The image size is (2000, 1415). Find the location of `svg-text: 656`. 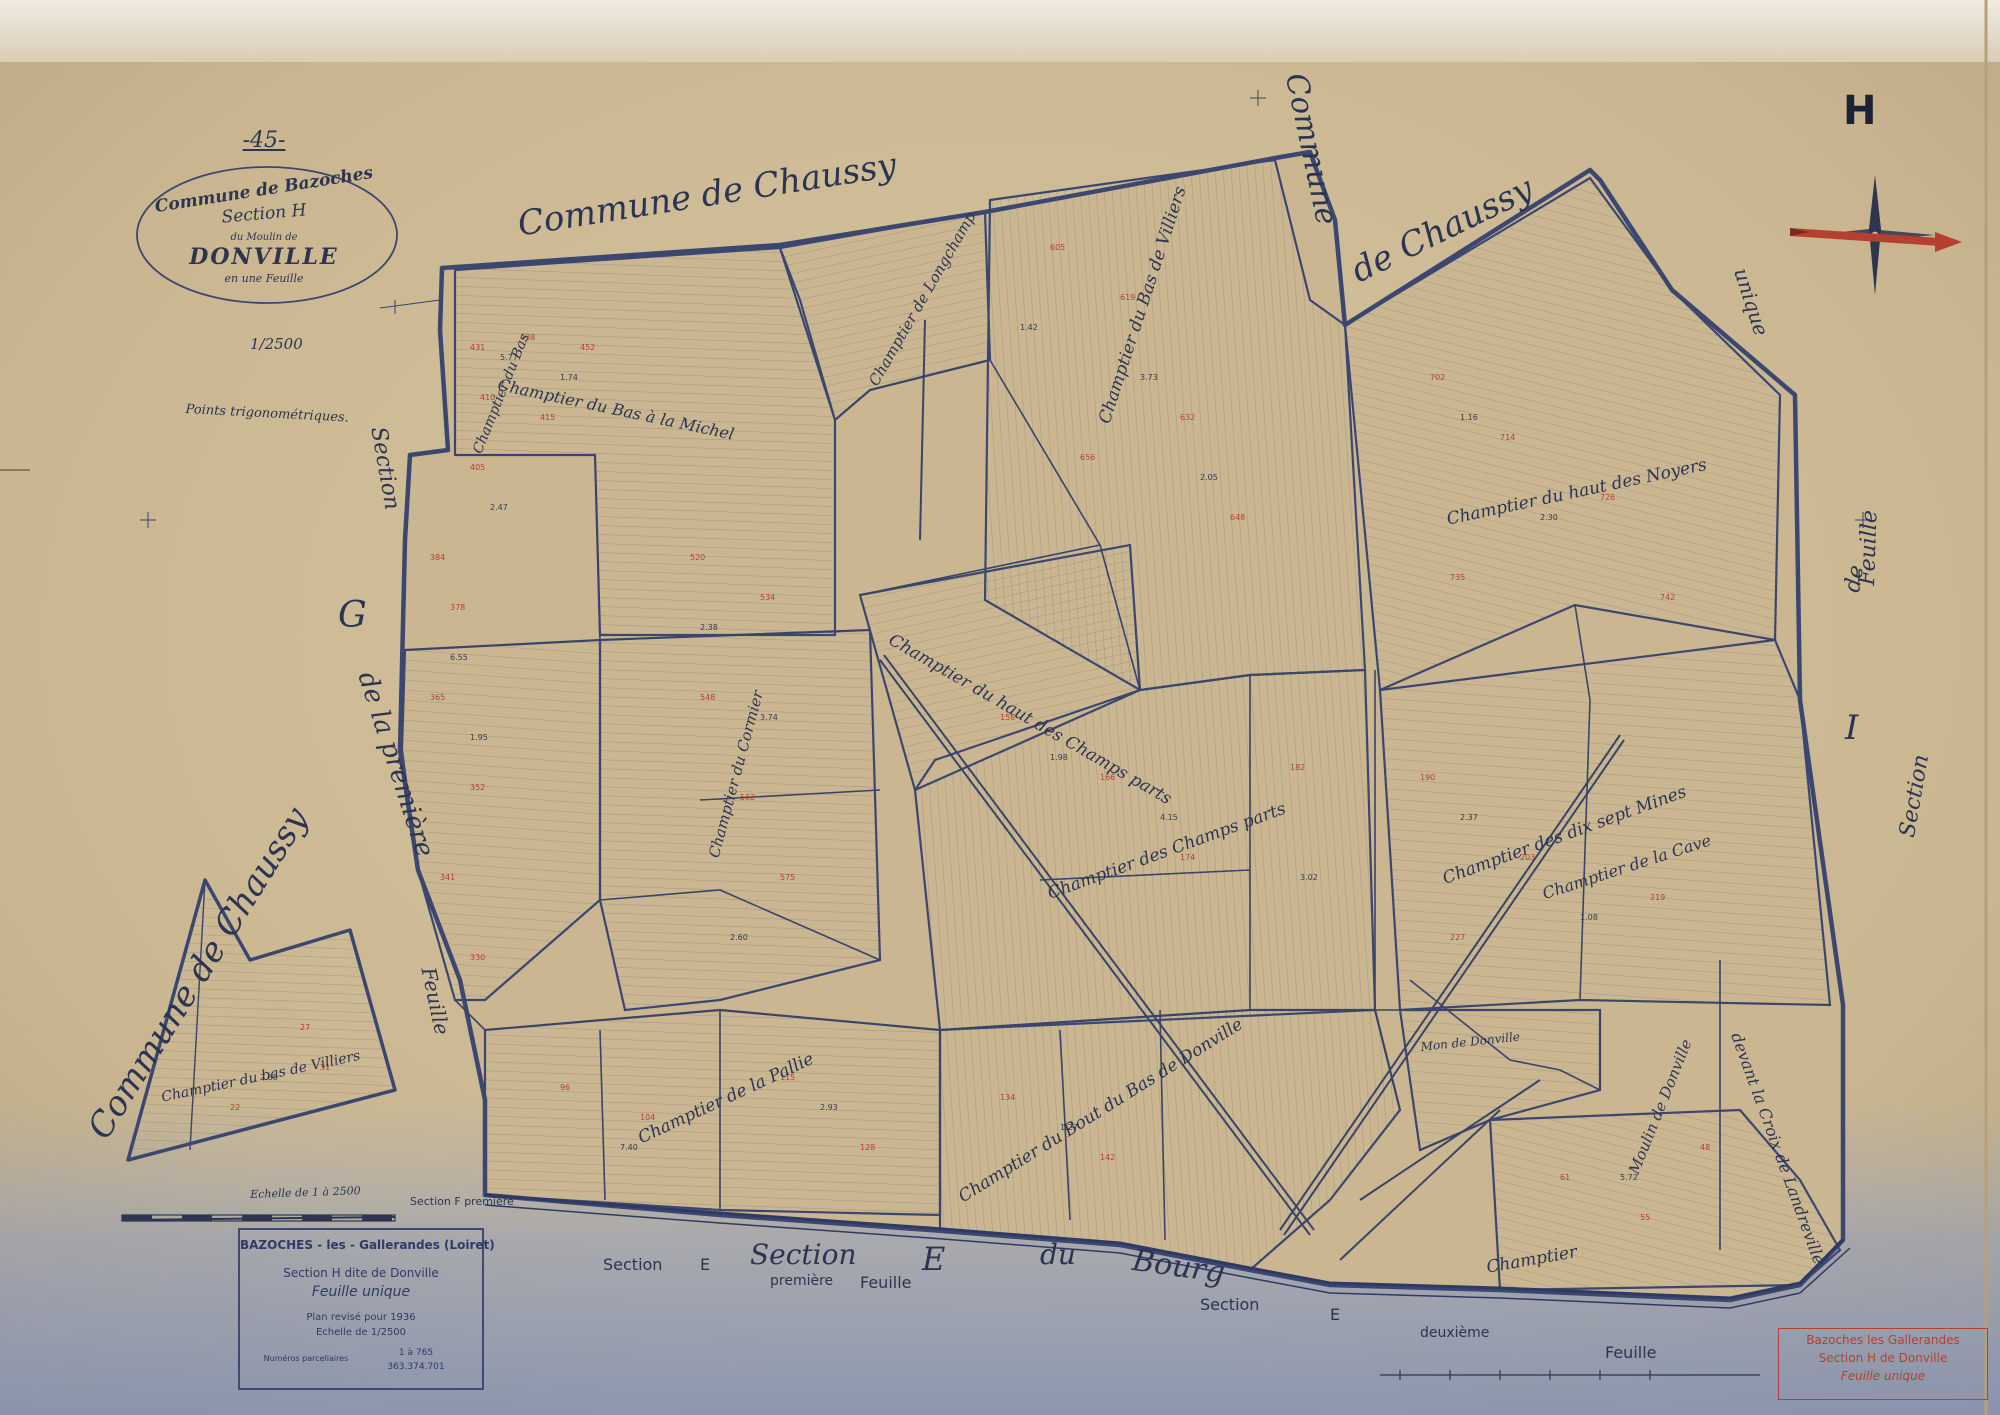

svg-text: 656 is located at coordinates (1087, 457).